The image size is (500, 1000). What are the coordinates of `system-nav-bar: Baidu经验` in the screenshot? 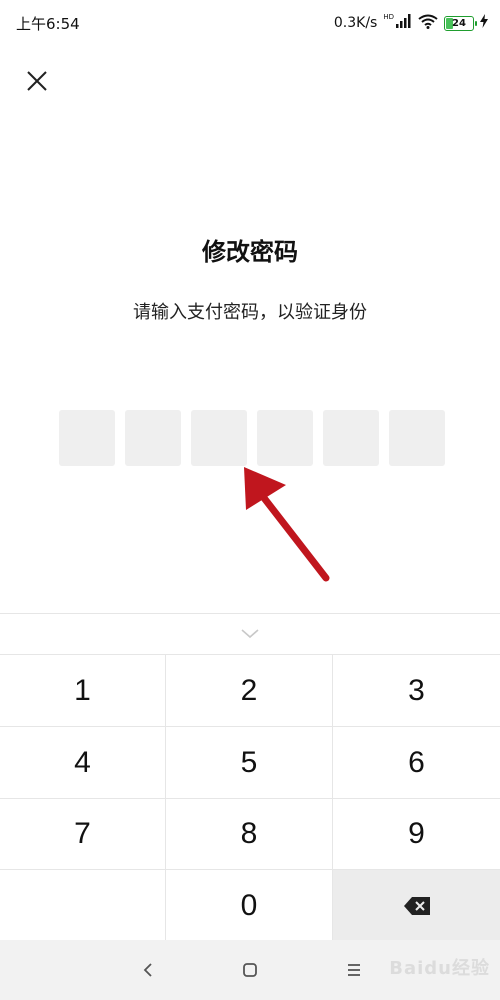 It's located at (250, 970).